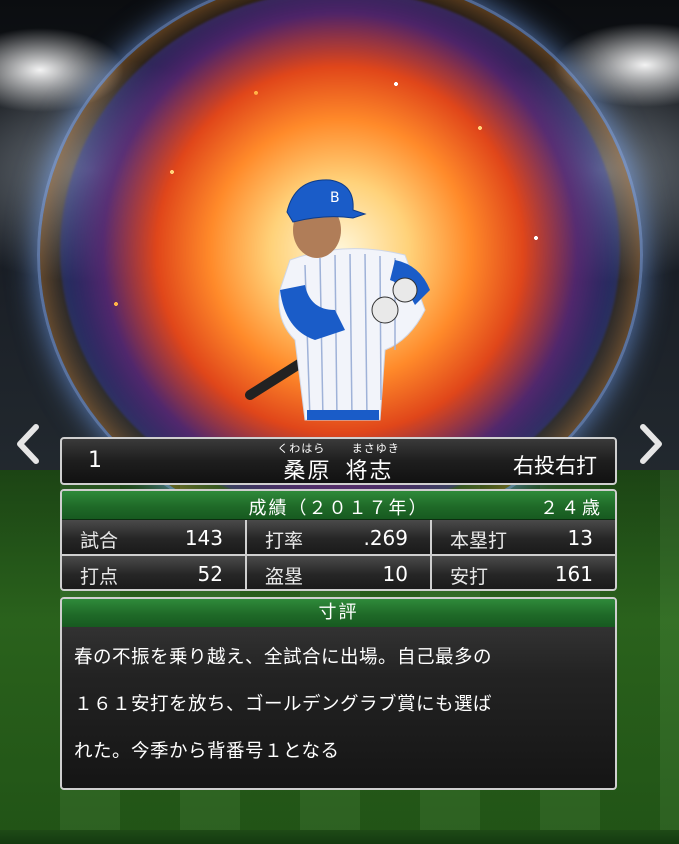  I want to click on stat-games: 試合 143, so click(153, 537).